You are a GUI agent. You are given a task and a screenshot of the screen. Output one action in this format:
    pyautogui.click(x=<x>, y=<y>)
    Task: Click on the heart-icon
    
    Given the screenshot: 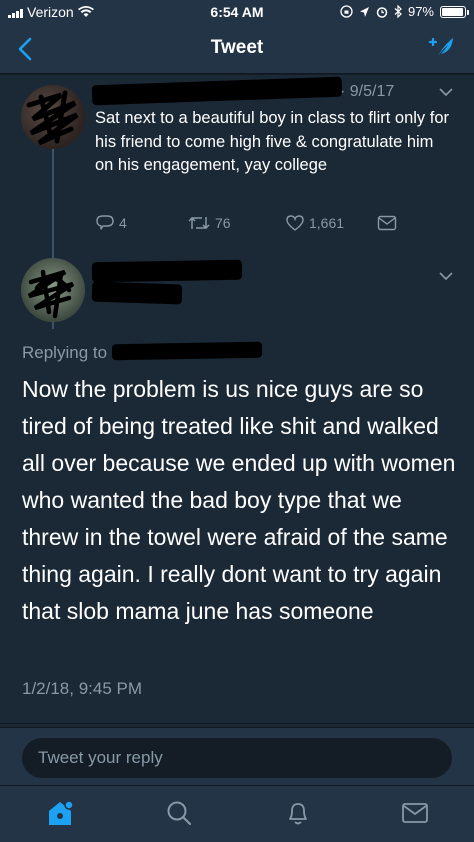 What is the action you would take?
    pyautogui.click(x=295, y=223)
    